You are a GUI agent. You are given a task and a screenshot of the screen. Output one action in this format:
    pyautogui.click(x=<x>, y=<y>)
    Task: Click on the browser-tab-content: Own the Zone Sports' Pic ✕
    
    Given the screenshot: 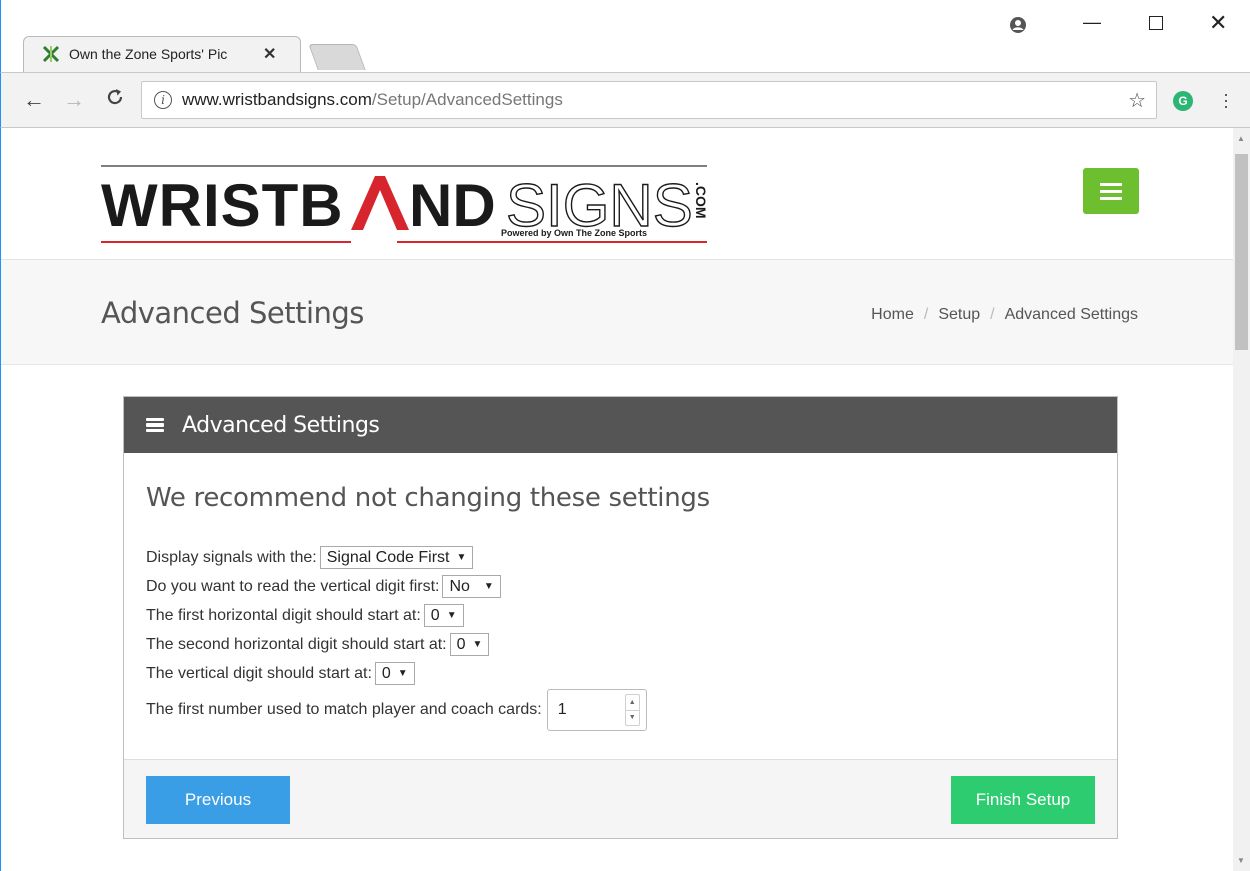 What is the action you would take?
    pyautogui.click(x=164, y=54)
    